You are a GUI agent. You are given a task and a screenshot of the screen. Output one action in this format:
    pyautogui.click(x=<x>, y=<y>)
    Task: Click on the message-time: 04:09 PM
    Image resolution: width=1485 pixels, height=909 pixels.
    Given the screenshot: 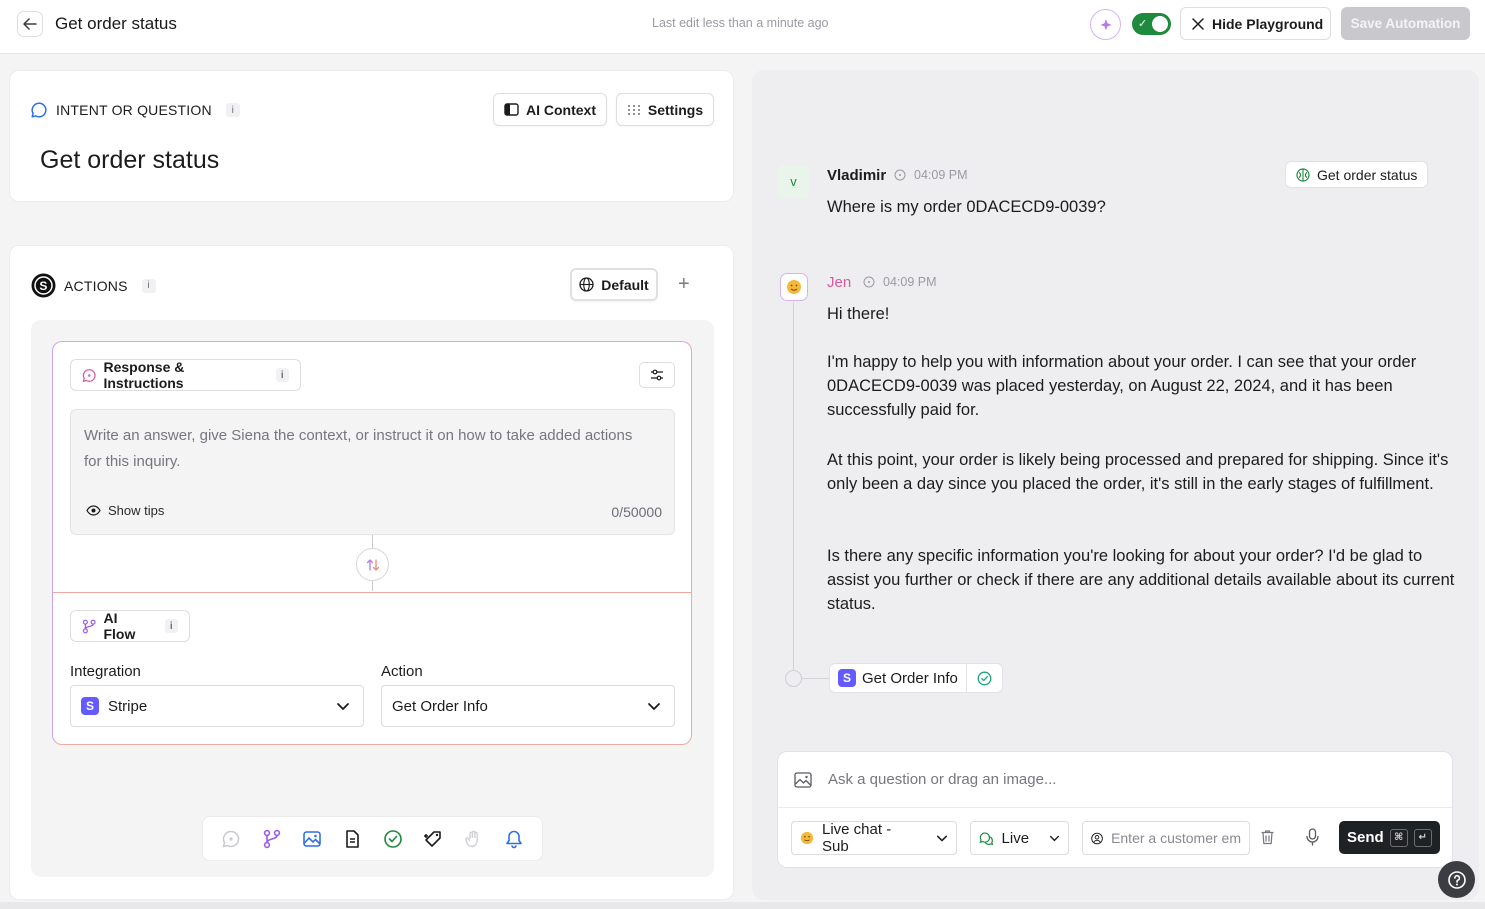 What is the action you would take?
    pyautogui.click(x=900, y=282)
    